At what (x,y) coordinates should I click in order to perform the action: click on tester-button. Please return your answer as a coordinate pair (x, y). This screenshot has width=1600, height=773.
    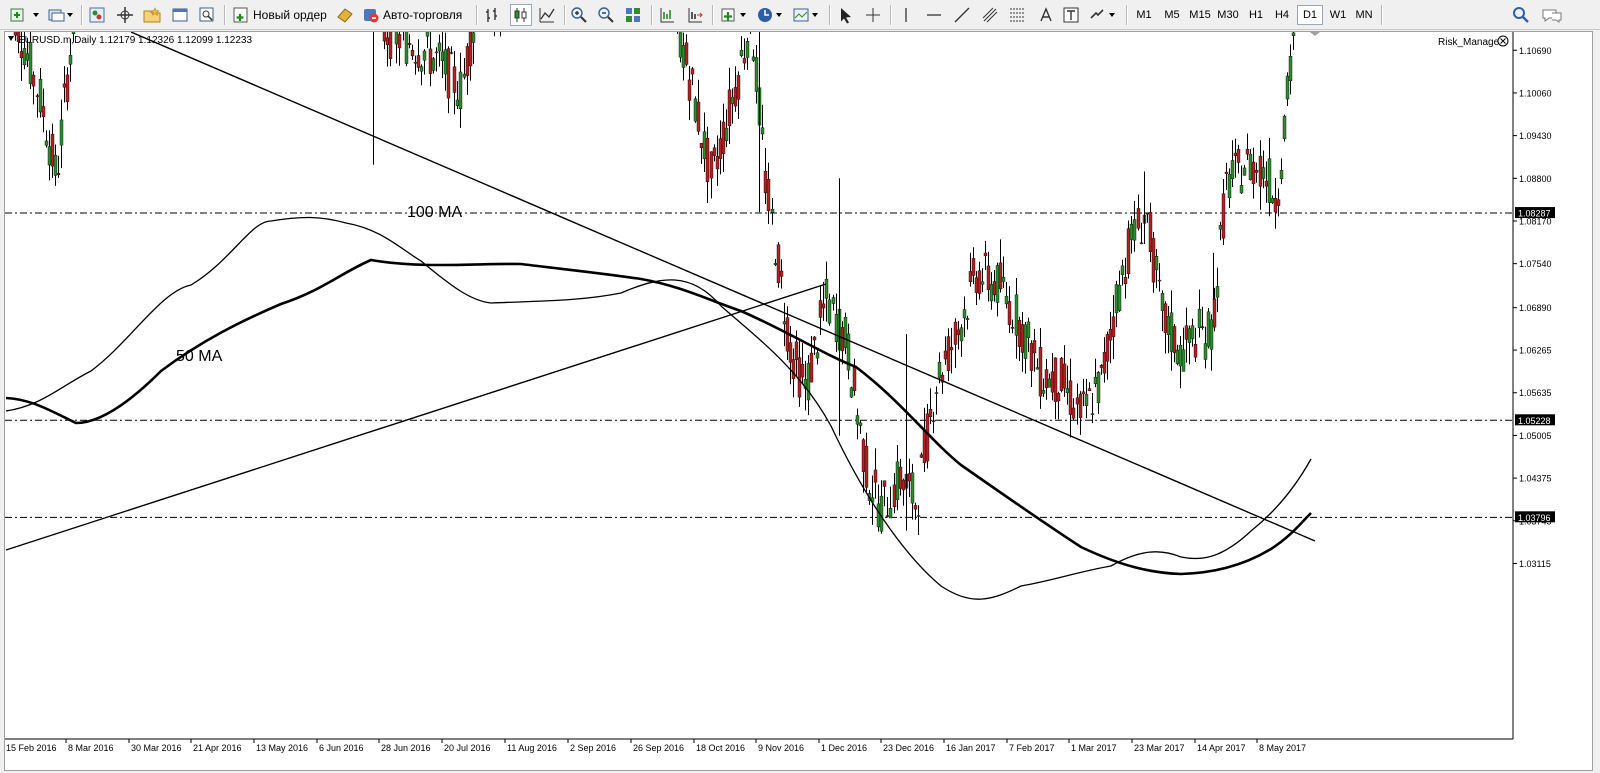
    Looking at the image, I should click on (208, 15).